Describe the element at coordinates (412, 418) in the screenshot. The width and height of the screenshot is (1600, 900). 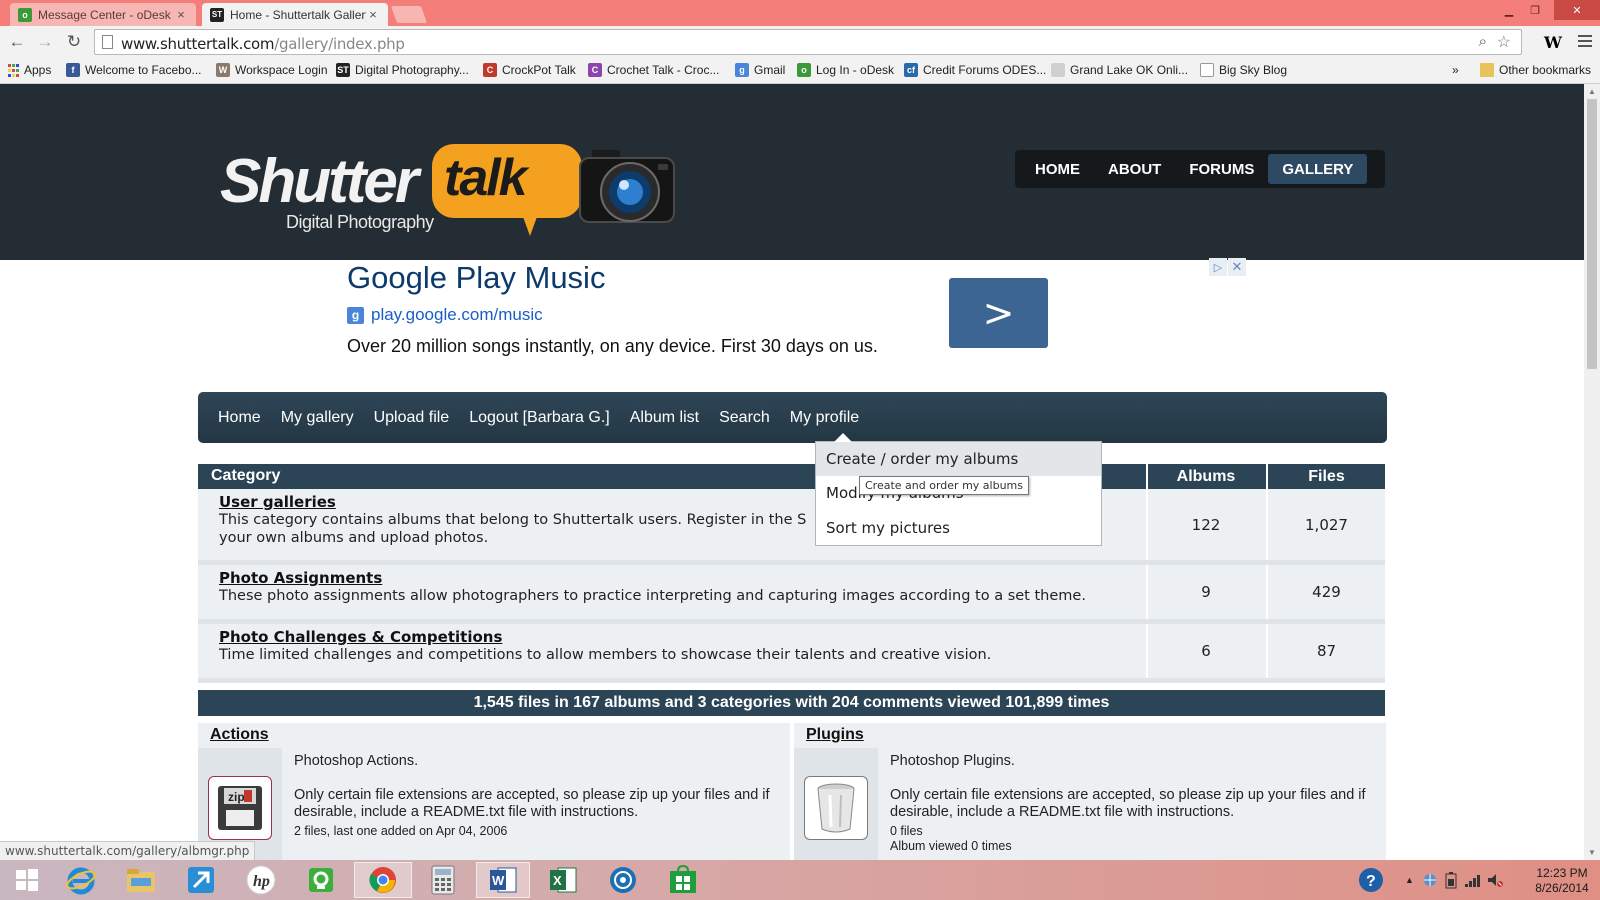
I see `gallery-nav-upload-file: Upload file` at that location.